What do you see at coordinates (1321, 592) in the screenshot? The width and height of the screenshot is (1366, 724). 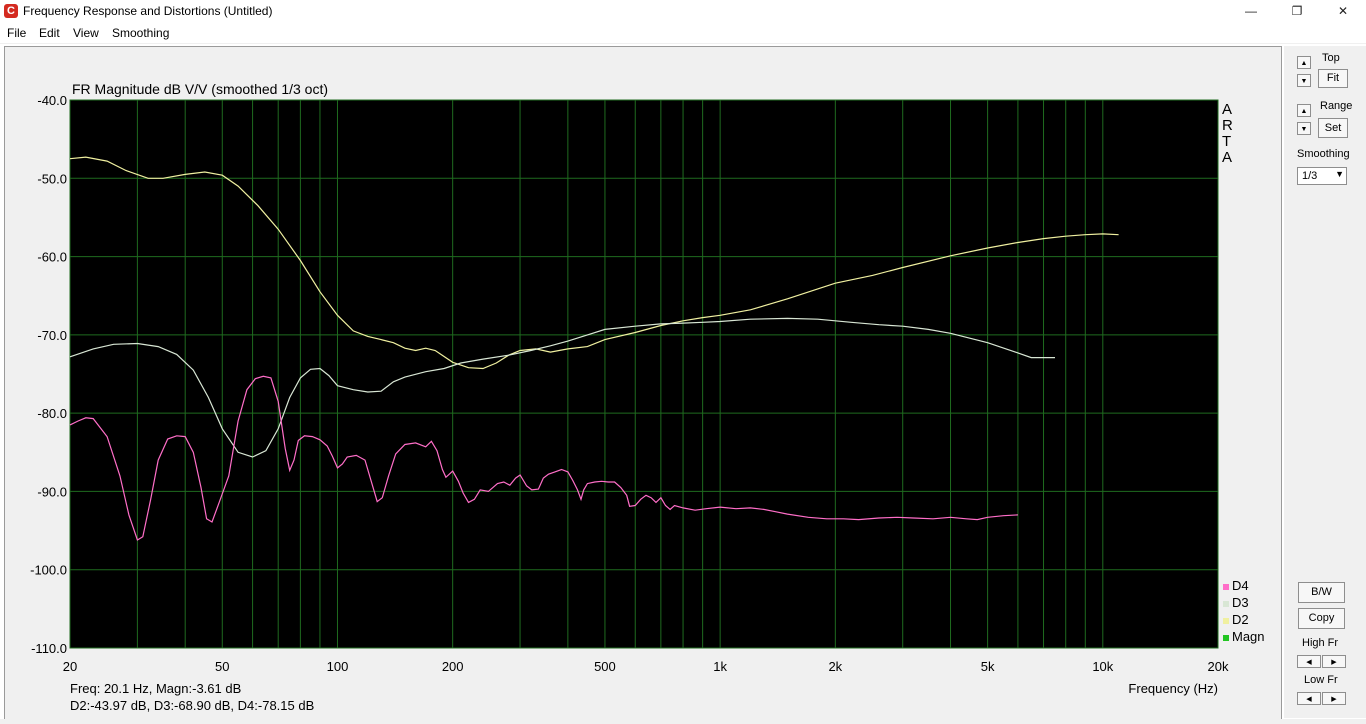 I see `bw-button: B/W` at bounding box center [1321, 592].